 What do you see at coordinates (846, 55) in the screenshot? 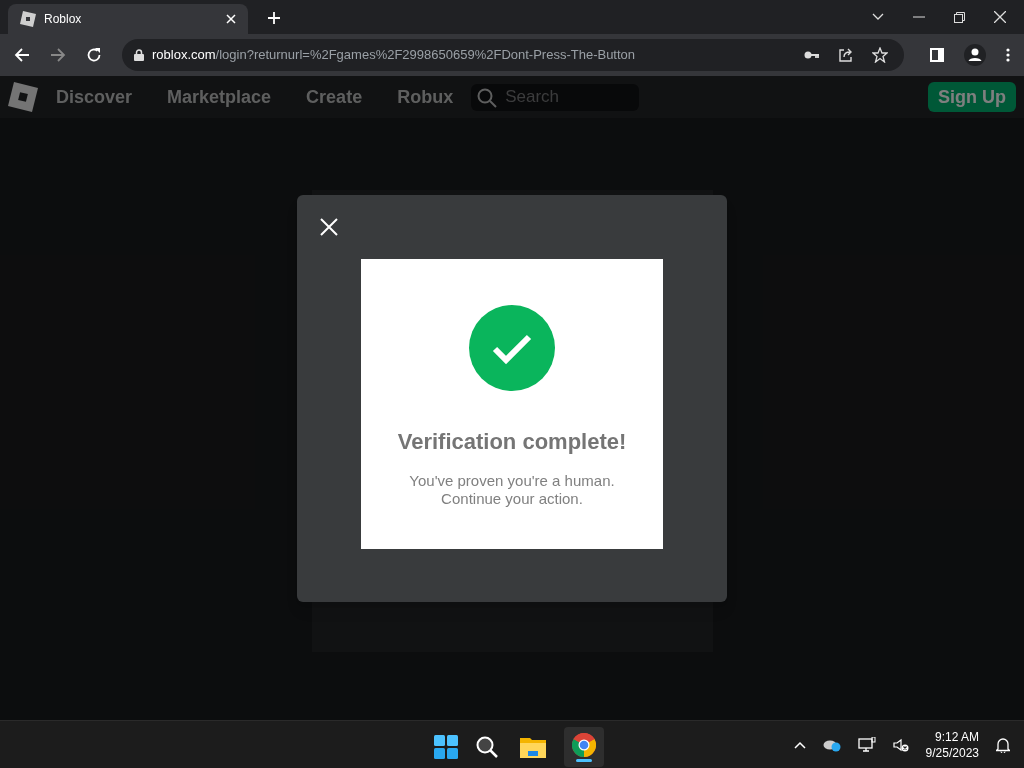
I see `share-icon` at bounding box center [846, 55].